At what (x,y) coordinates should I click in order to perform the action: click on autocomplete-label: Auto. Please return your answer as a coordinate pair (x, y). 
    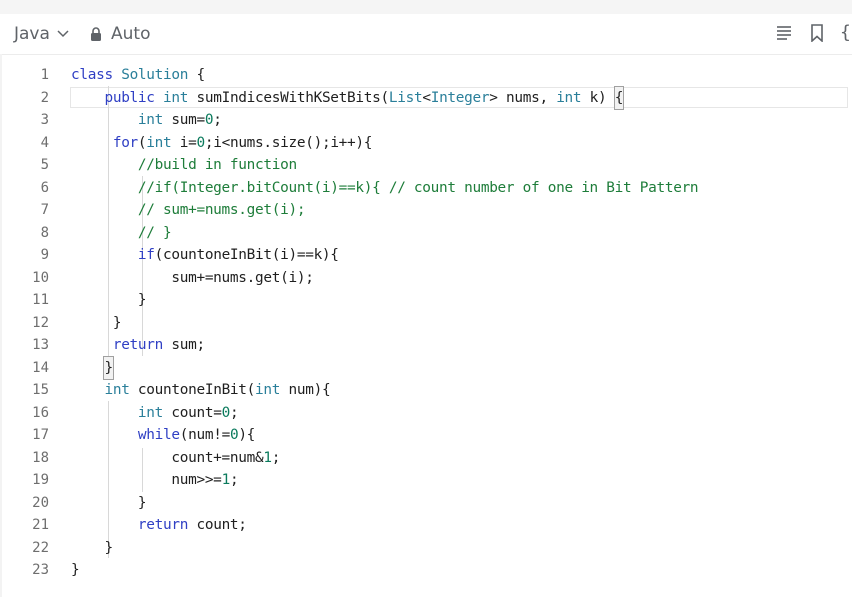
    Looking at the image, I should click on (131, 34).